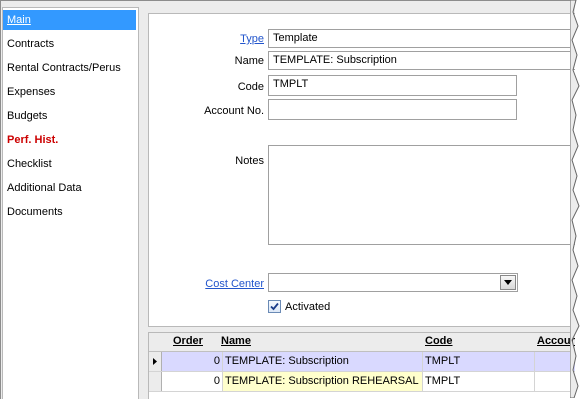 Image resolution: width=585 pixels, height=399 pixels. Describe the element at coordinates (249, 161) in the screenshot. I see `notes-label: Notes` at that location.